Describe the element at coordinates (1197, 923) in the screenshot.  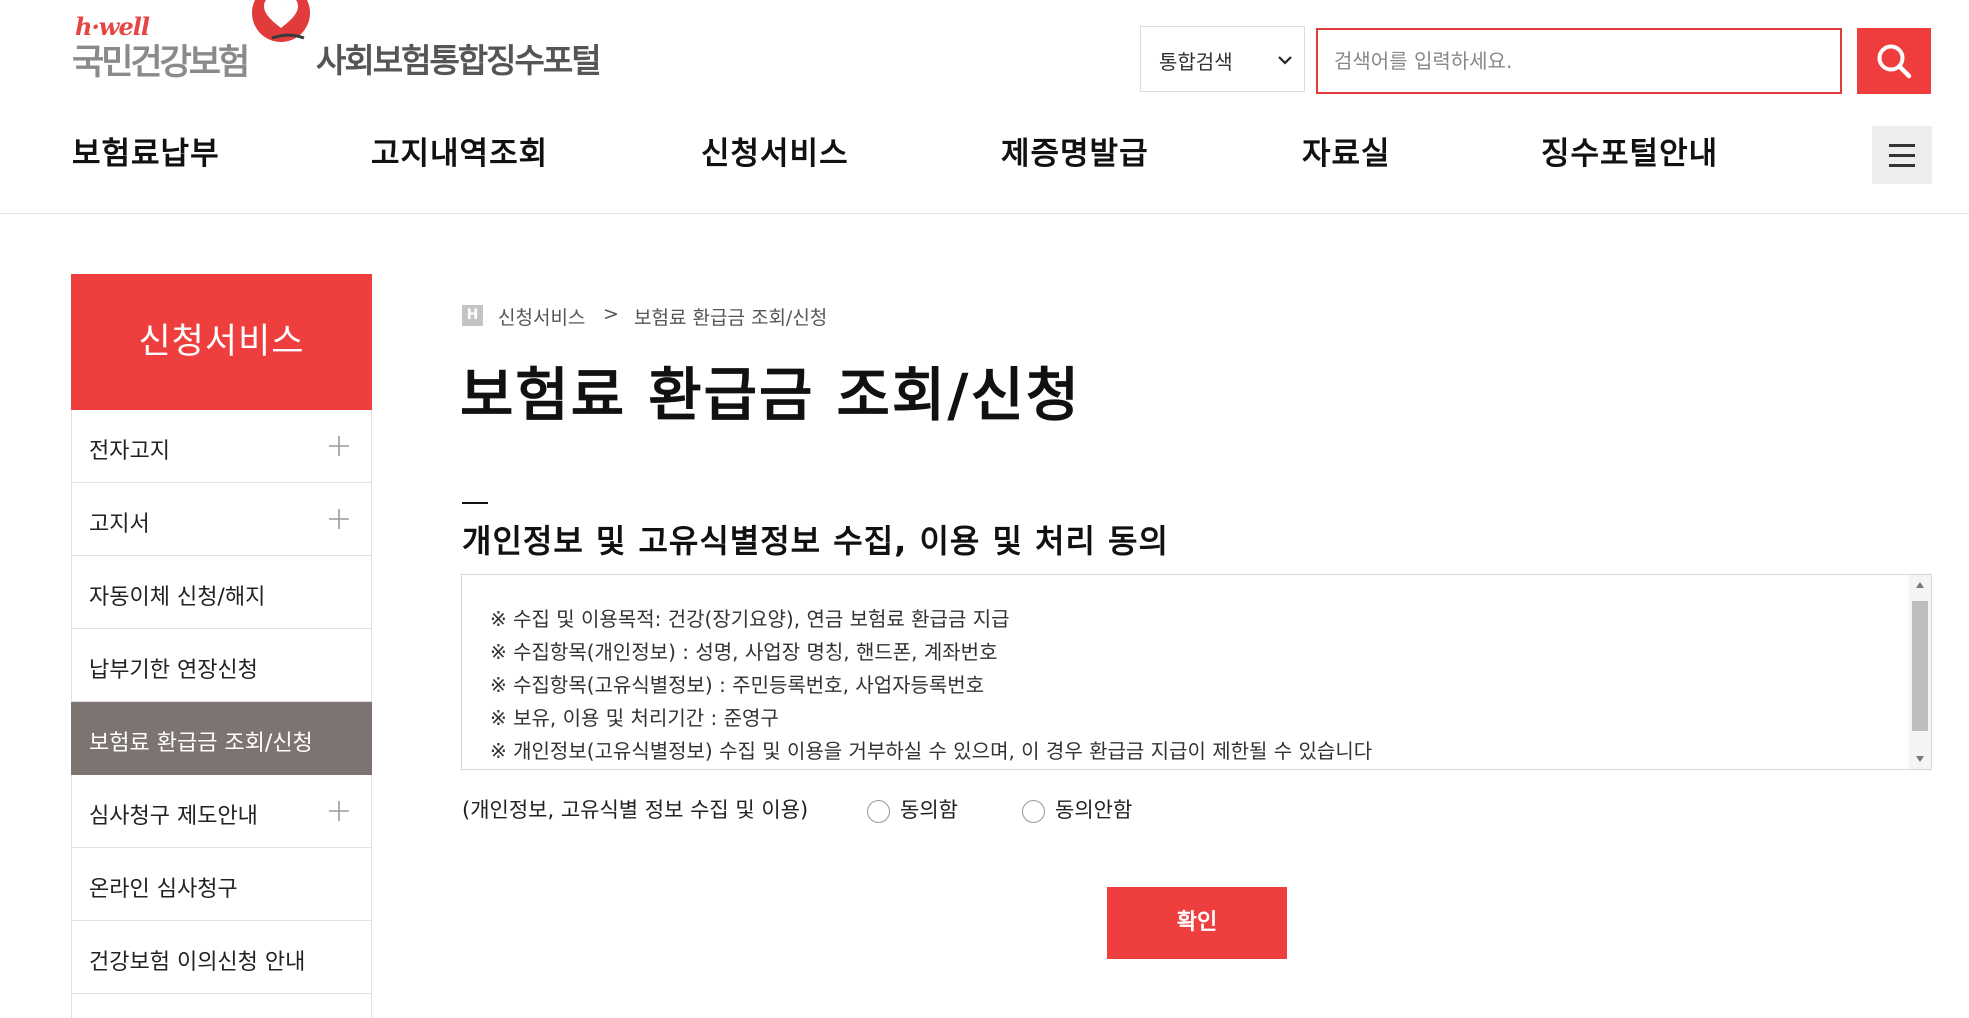
I see `confirm-button: 확인` at that location.